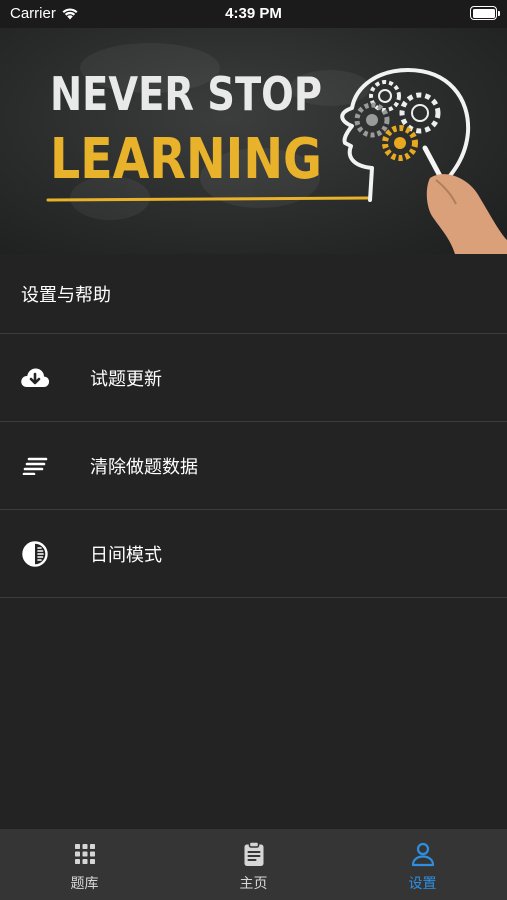 This screenshot has width=507, height=900. Describe the element at coordinates (186, 94) in the screenshot. I see `banner-line1: NEVER STOP` at that location.